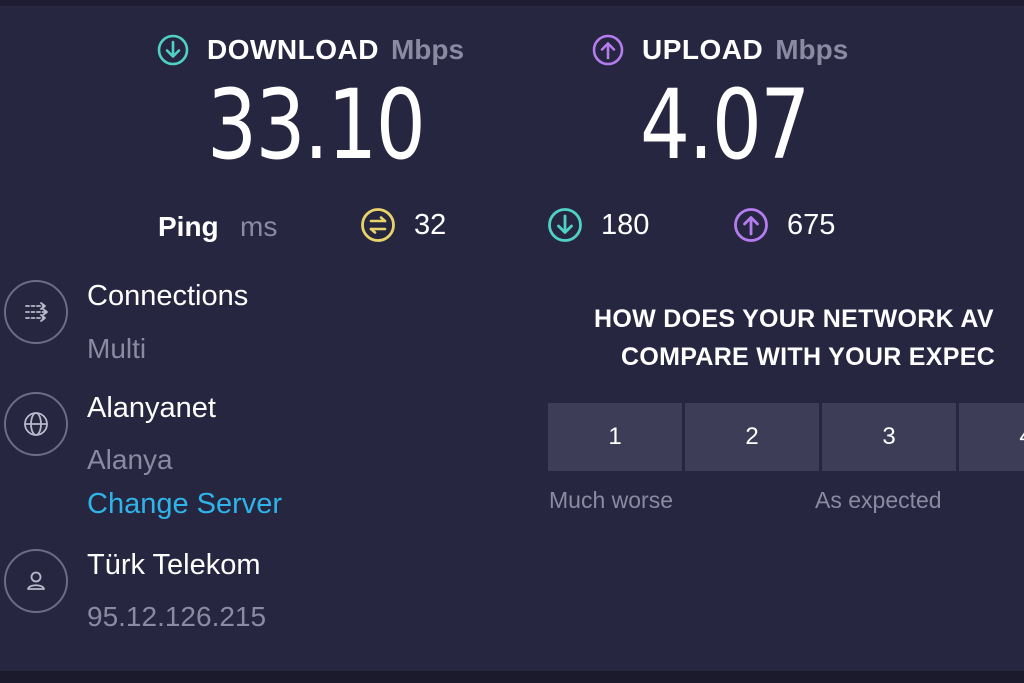 Image resolution: width=1024 pixels, height=683 pixels. What do you see at coordinates (316, 125) in the screenshot?
I see `download-speed-value: 33.10` at bounding box center [316, 125].